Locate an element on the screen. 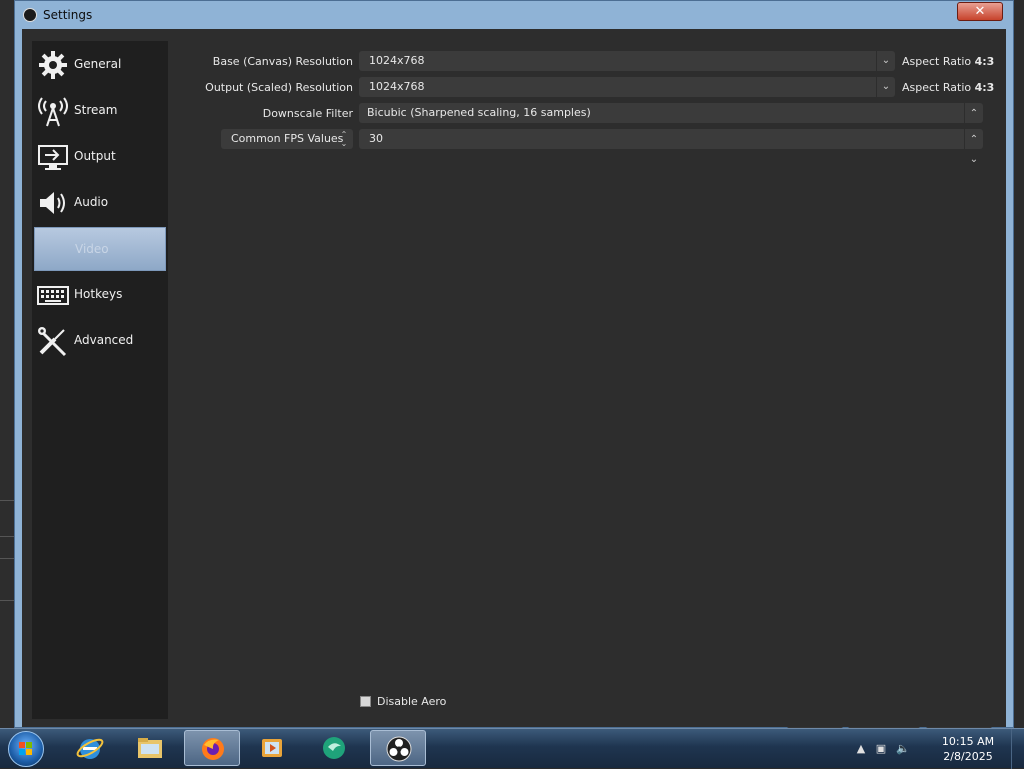 Image resolution: width=1024 pixels, height=769 pixels. taskbar-firefox is located at coordinates (212, 748).